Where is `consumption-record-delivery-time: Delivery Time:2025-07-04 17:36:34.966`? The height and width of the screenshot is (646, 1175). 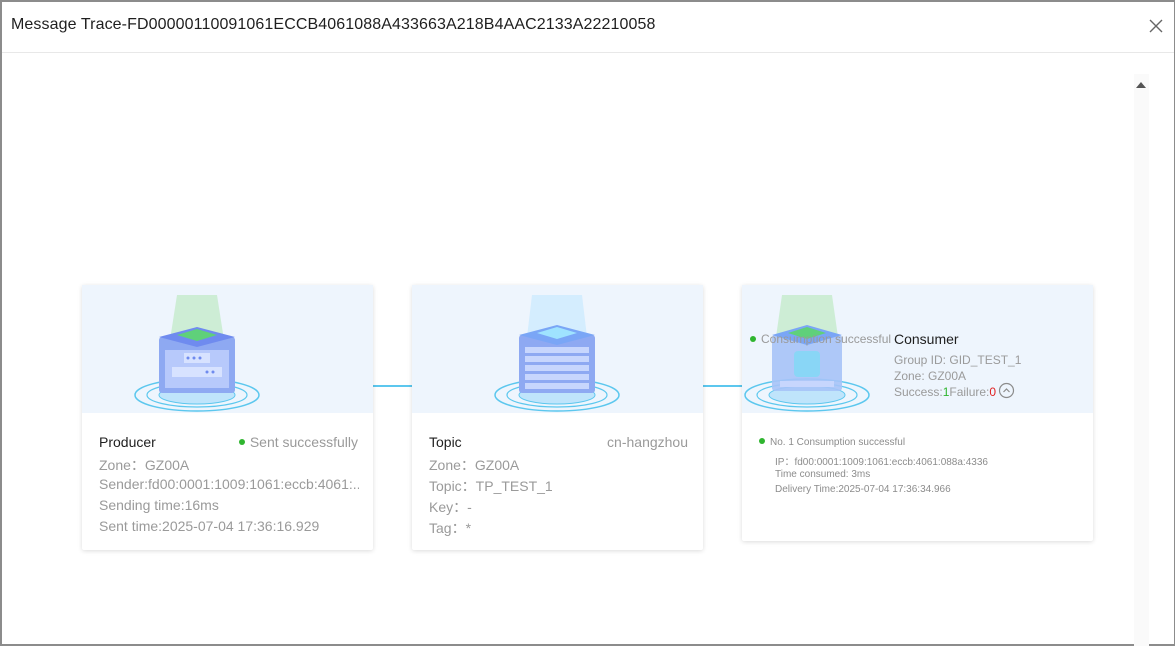
consumption-record-delivery-time: Delivery Time:2025-07-04 17:36:34.966 is located at coordinates (863, 489).